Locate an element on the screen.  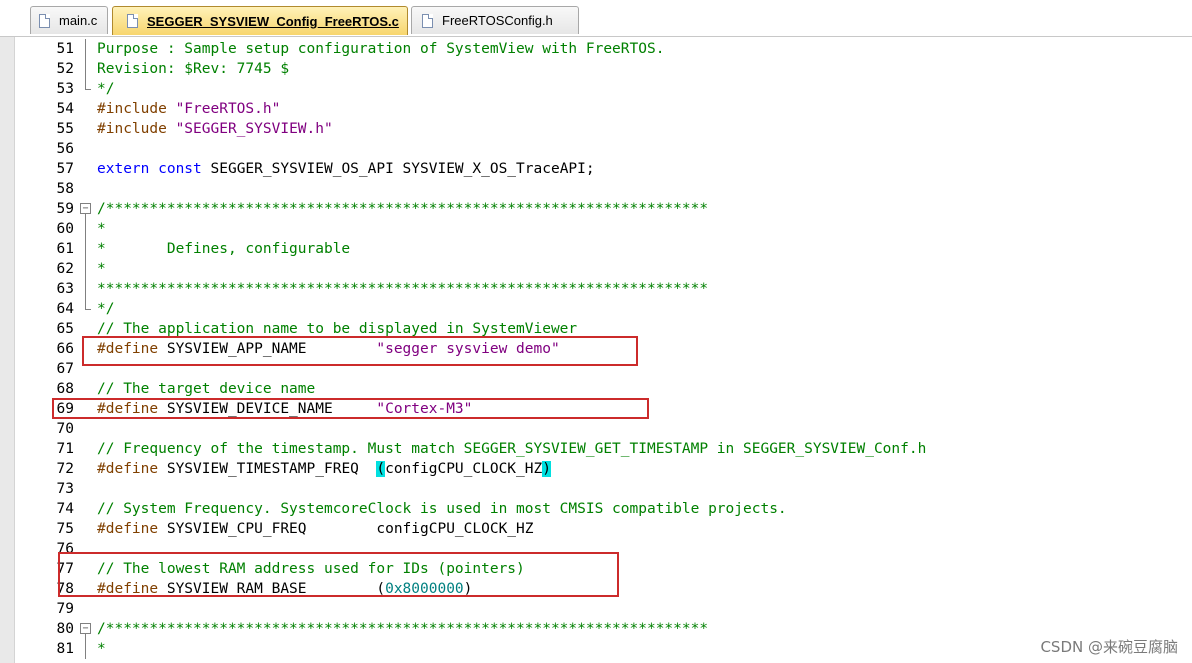
line-number: 73 is located at coordinates (65, 489).